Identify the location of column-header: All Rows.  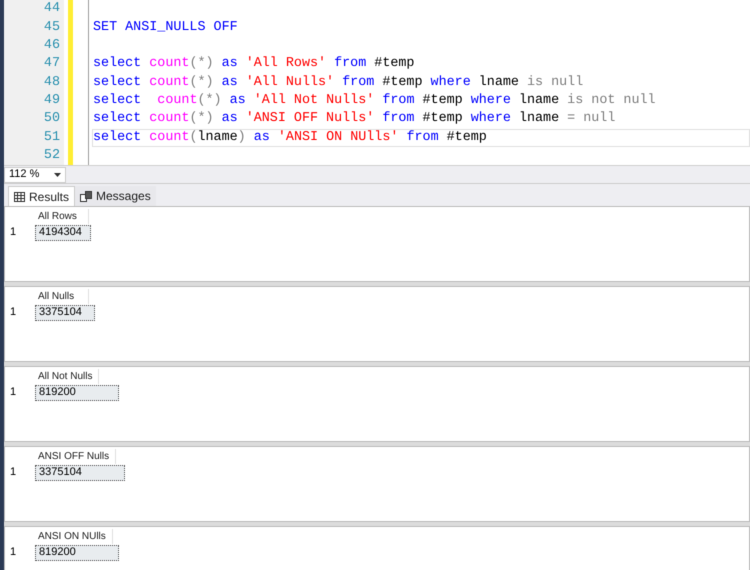
(62, 216).